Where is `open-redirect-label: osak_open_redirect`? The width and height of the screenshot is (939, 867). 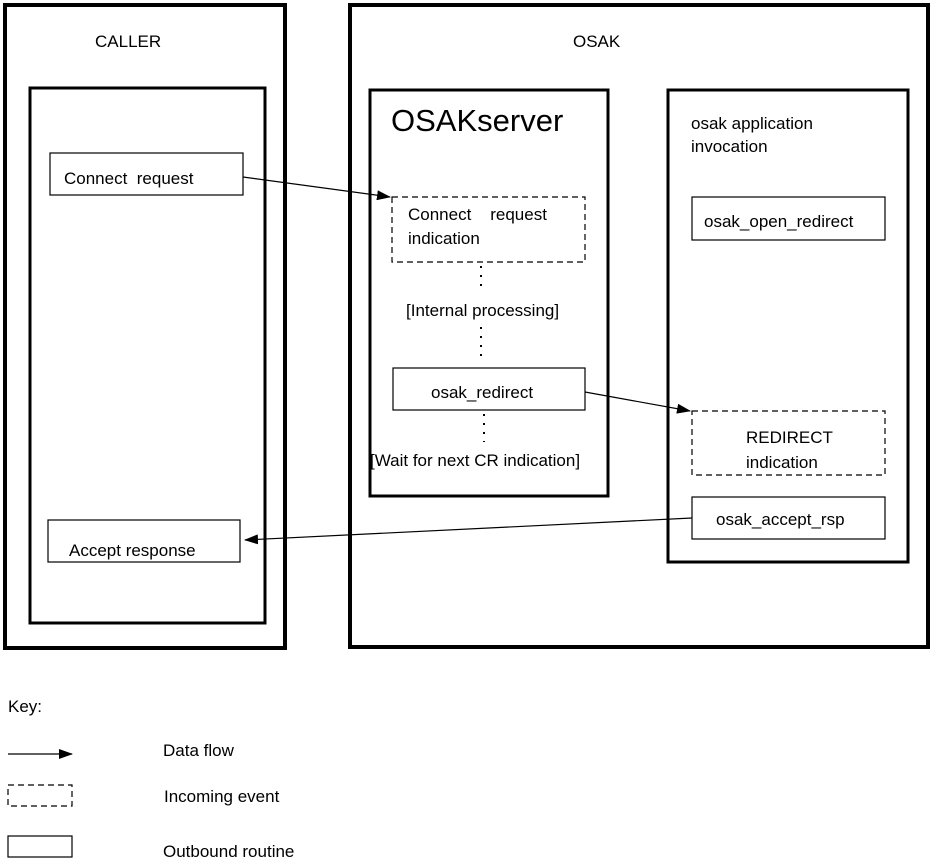
open-redirect-label: osak_open_redirect is located at coordinates (779, 221).